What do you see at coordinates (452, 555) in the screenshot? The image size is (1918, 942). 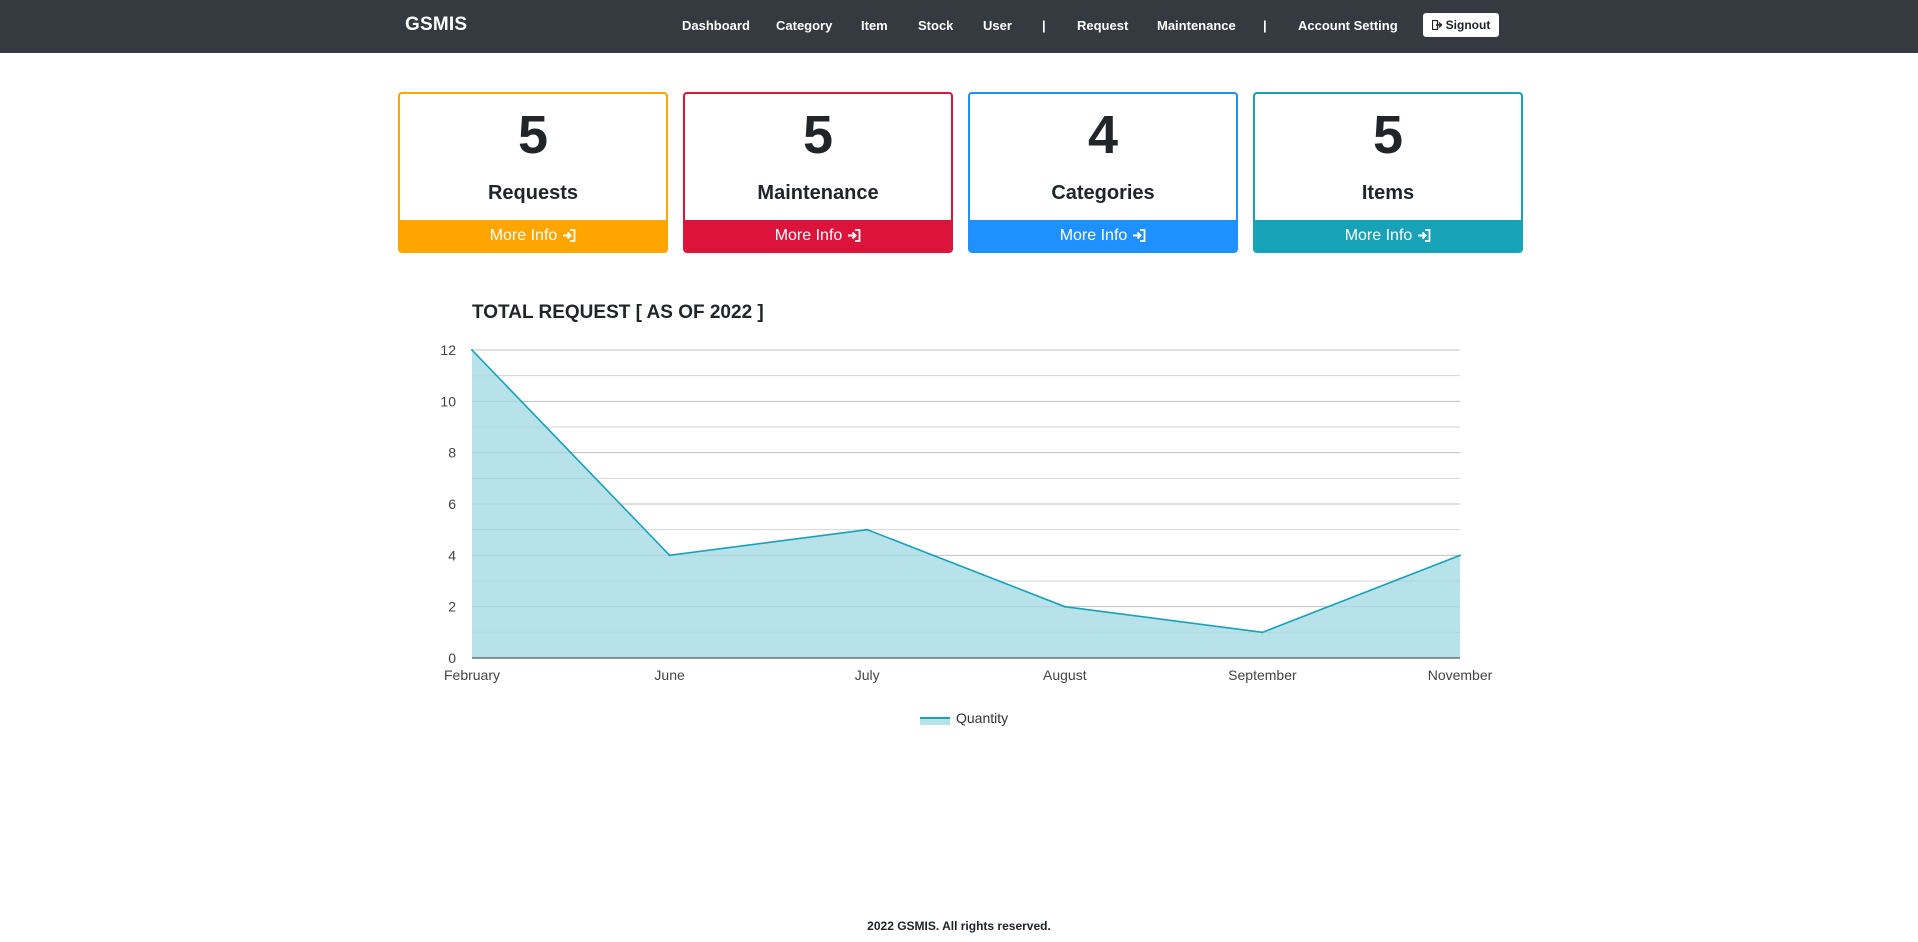 I see `y-tick-label: 4` at bounding box center [452, 555].